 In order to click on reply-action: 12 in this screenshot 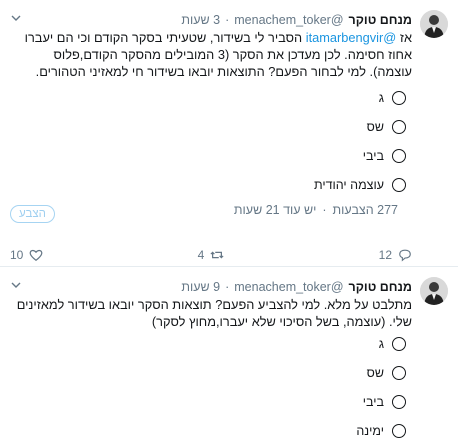, I will do `click(395, 255)`.